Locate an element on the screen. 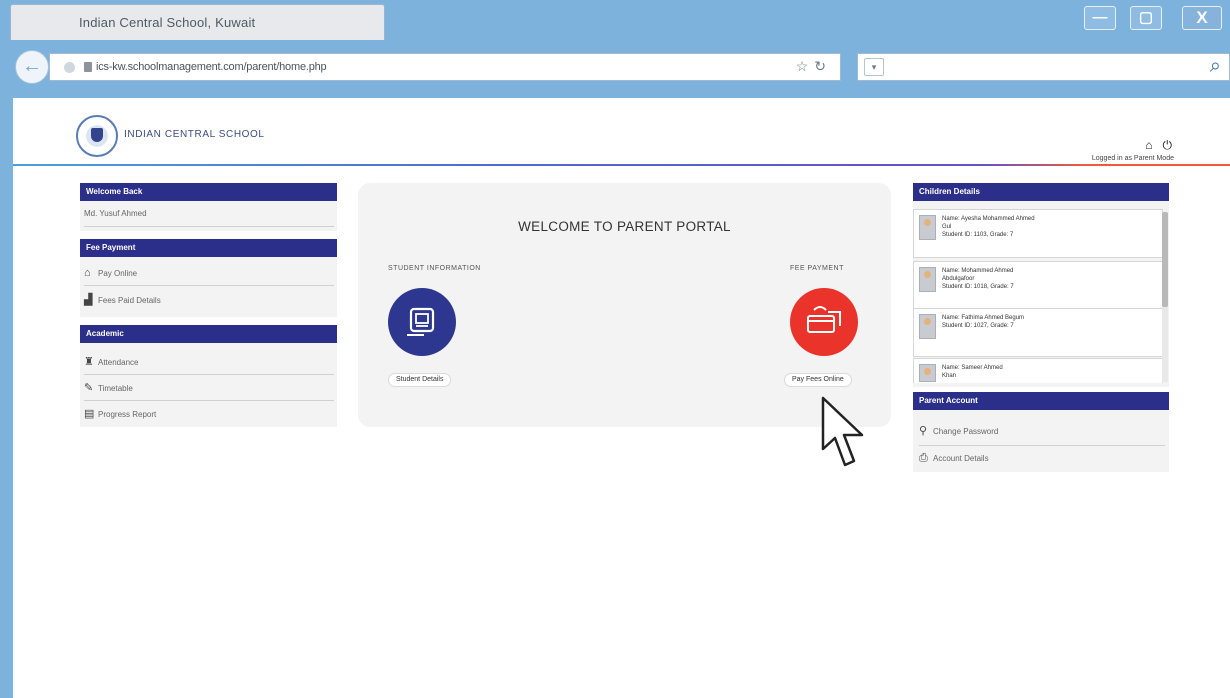 The height and width of the screenshot is (698, 1230). close-button: X is located at coordinates (1202, 18).